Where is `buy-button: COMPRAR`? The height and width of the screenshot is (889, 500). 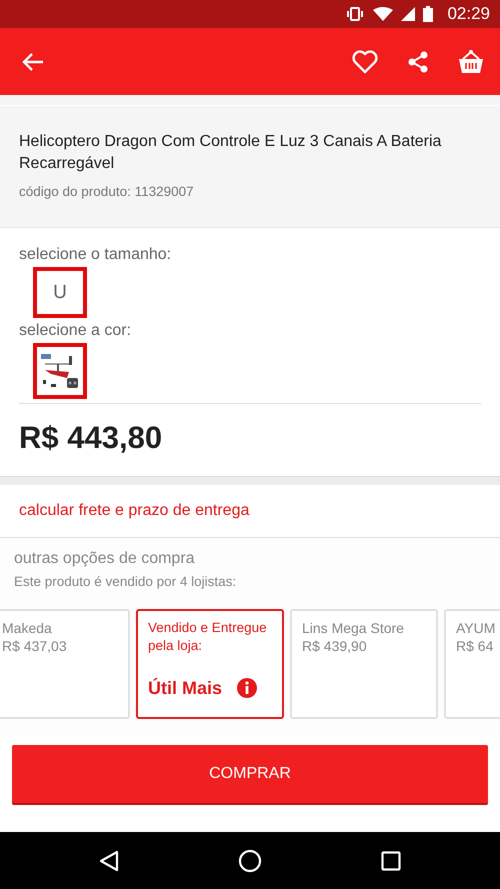
buy-button: COMPRAR is located at coordinates (250, 775).